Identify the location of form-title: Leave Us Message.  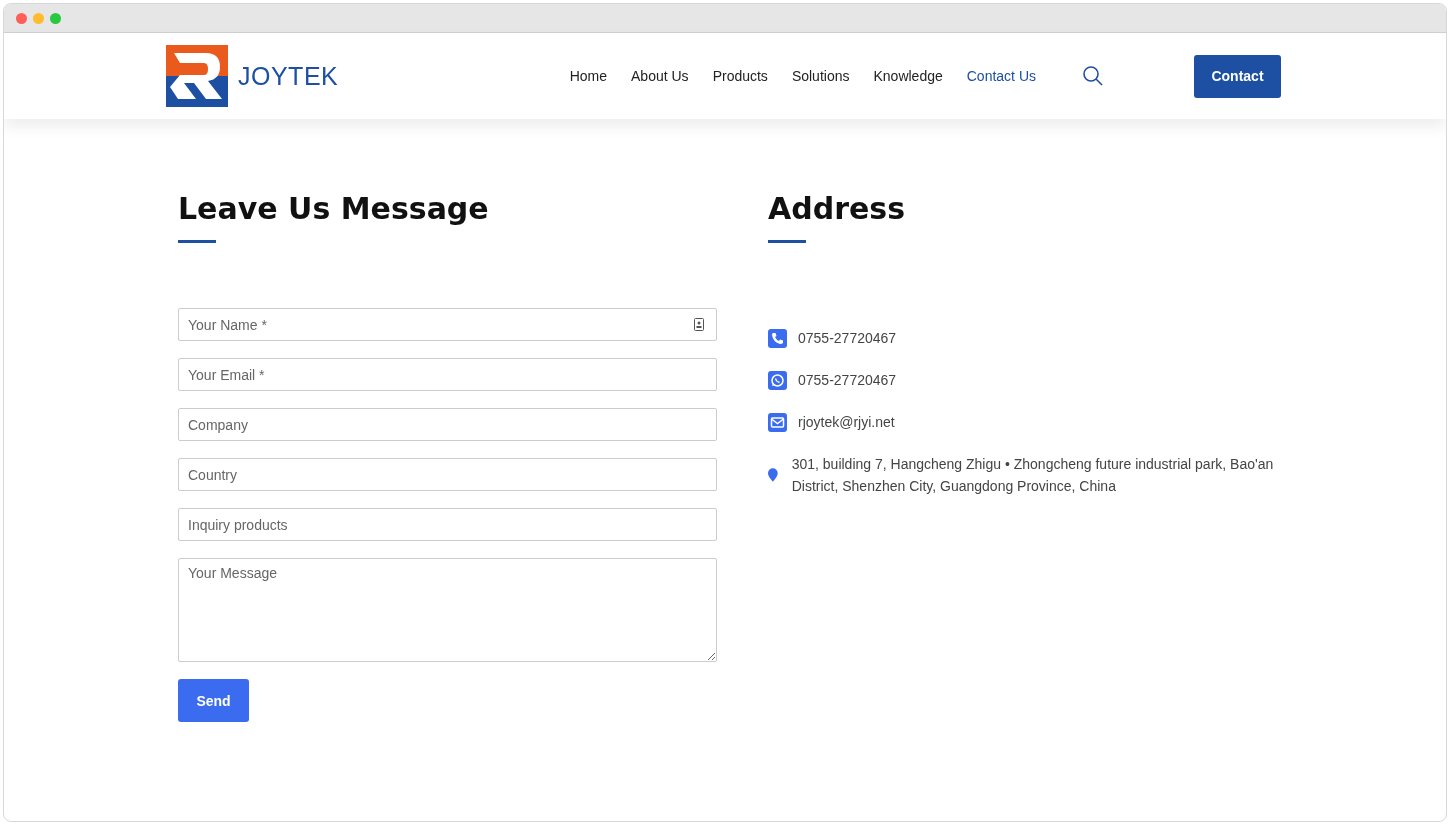
(334, 208).